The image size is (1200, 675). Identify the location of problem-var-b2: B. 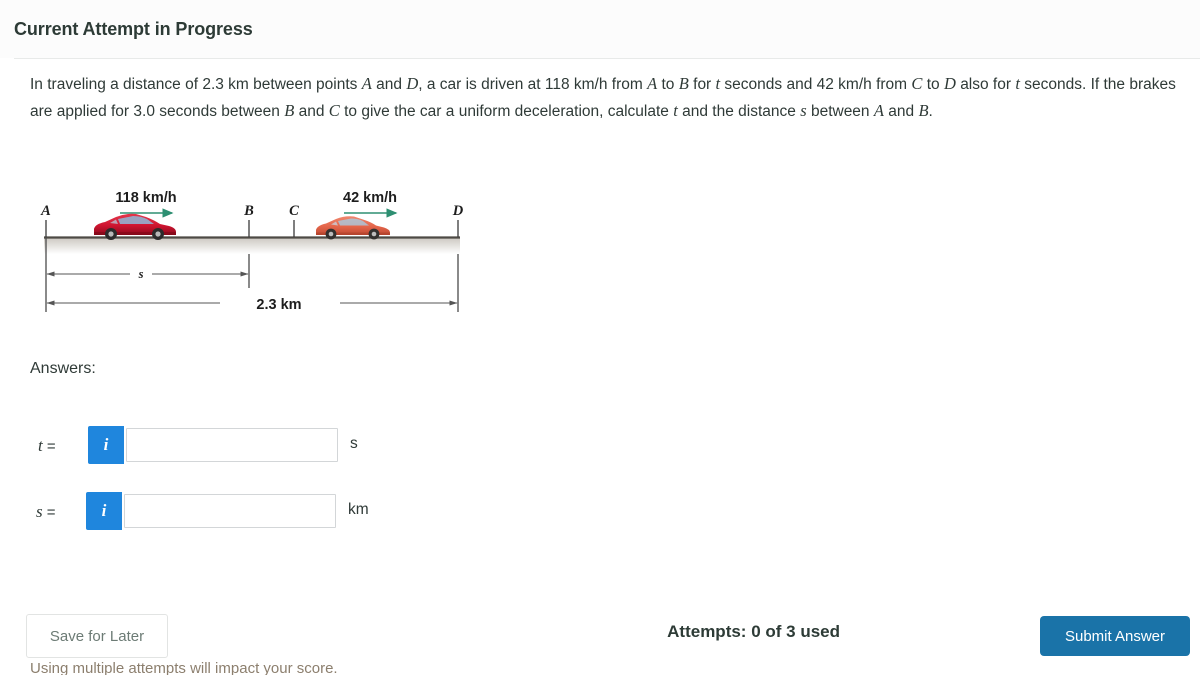
(289, 110).